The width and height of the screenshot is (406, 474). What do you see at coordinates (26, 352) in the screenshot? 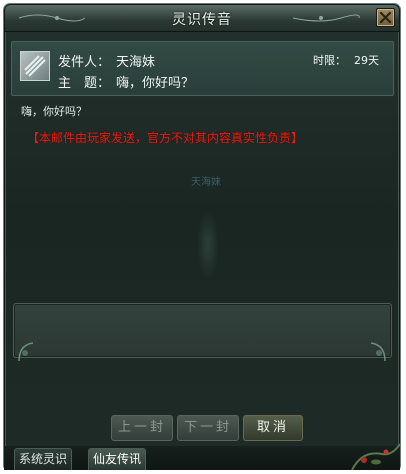
I see `corner-ornament-left-icon` at bounding box center [26, 352].